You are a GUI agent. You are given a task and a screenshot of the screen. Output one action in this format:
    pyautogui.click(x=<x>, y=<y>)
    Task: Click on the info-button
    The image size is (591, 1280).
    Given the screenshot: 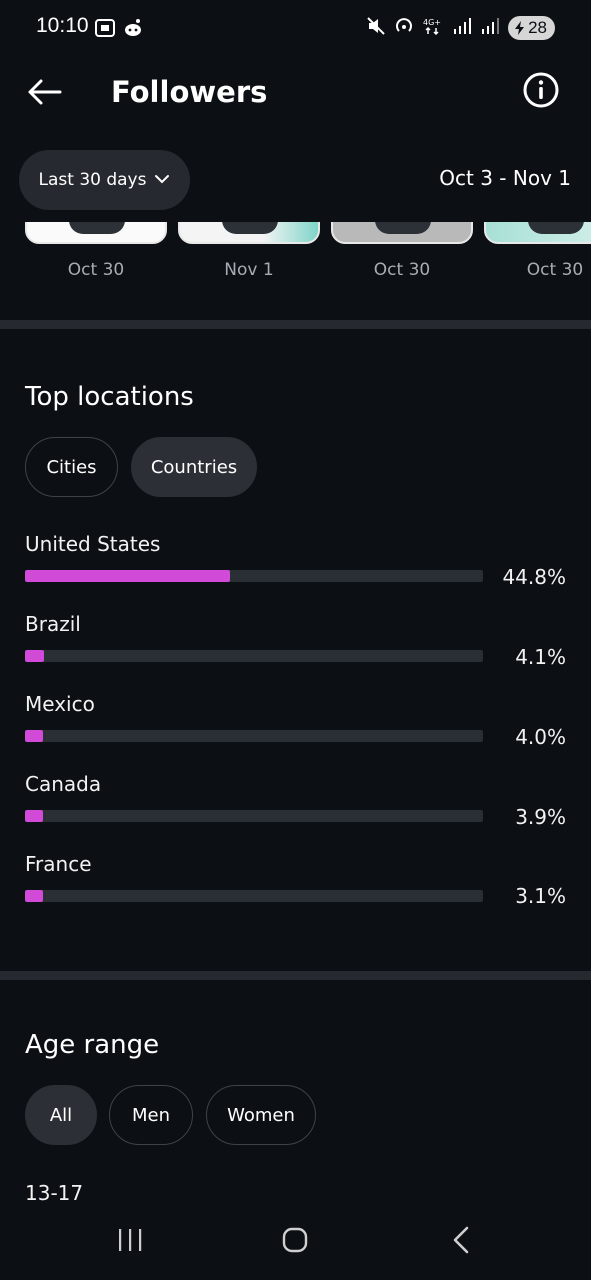 What is the action you would take?
    pyautogui.click(x=541, y=92)
    